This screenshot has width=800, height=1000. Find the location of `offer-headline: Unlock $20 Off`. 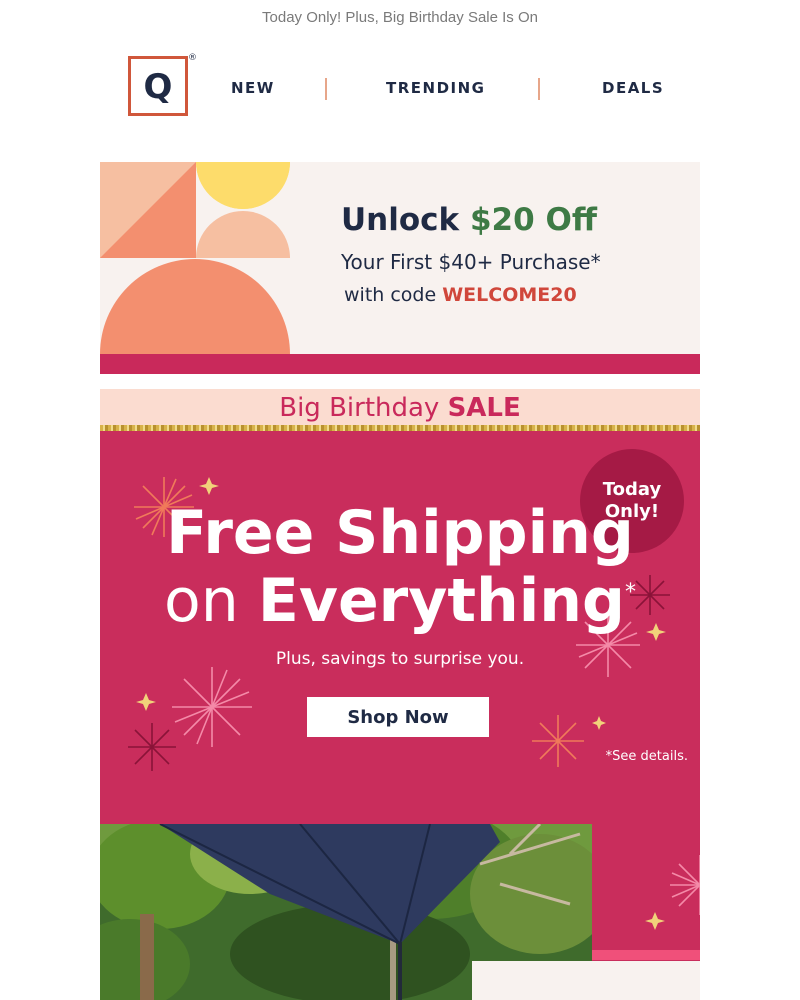

offer-headline: Unlock $20 Off is located at coordinates (469, 220).